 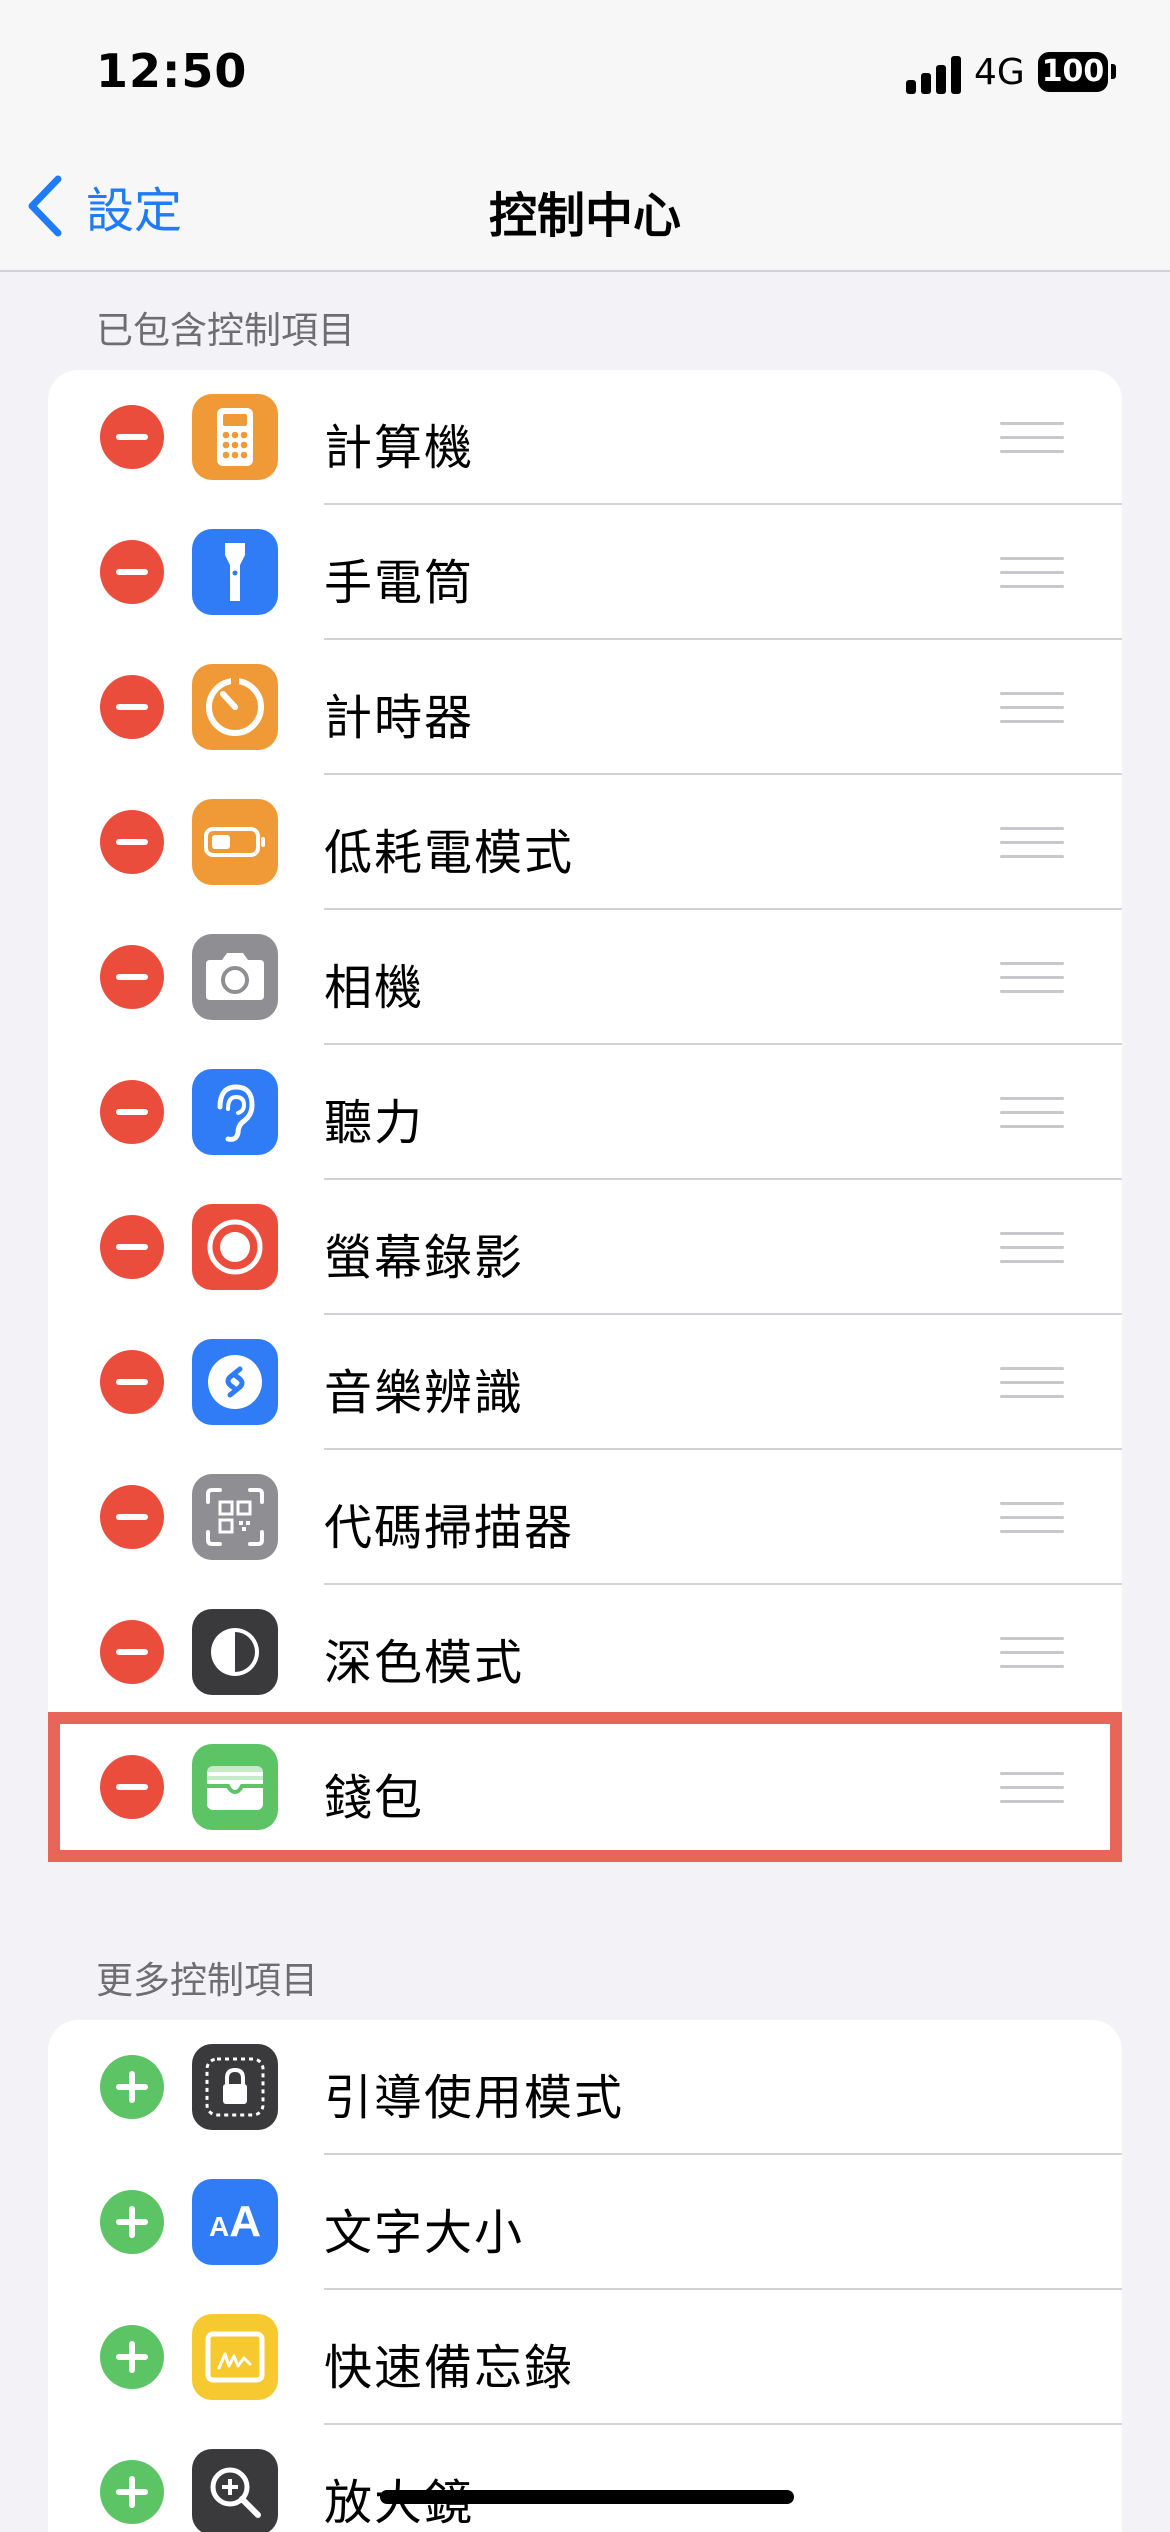 I want to click on battery-icon, so click(x=235, y=842).